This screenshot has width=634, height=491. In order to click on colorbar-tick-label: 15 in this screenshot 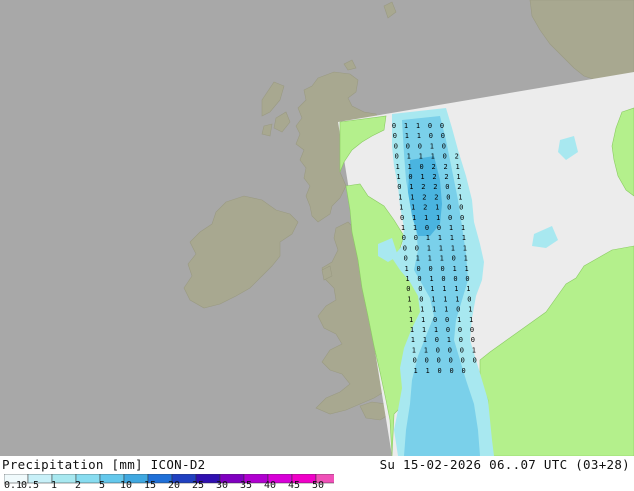, I will do `click(150, 485)`.